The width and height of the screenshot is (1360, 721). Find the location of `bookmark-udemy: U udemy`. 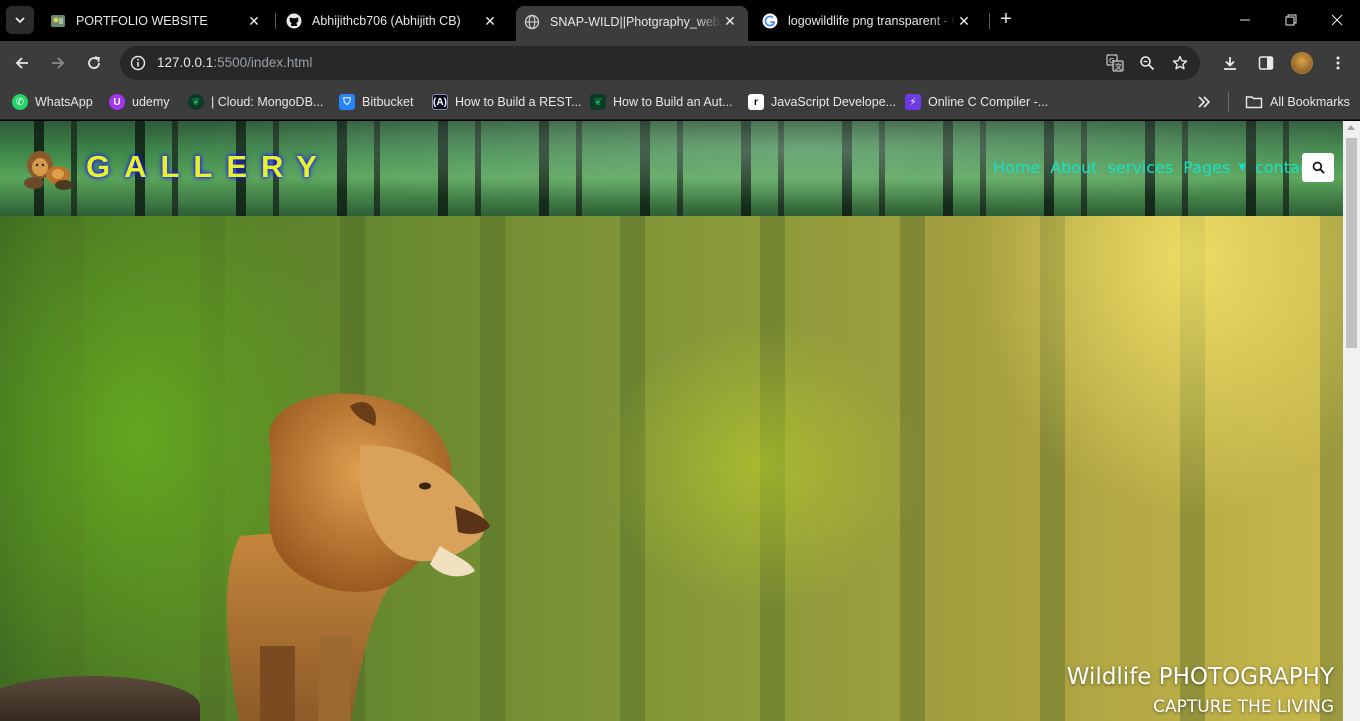

bookmark-udemy: U udemy is located at coordinates (139, 102).